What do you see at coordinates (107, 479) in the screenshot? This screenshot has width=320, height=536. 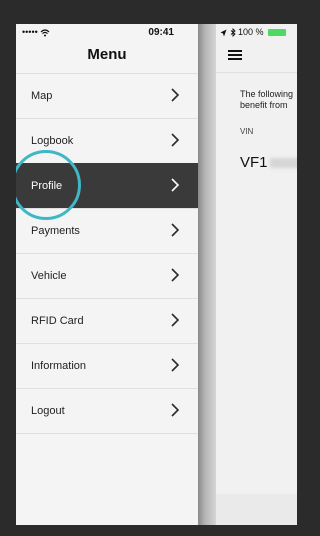 I see `menu-empty-area` at bounding box center [107, 479].